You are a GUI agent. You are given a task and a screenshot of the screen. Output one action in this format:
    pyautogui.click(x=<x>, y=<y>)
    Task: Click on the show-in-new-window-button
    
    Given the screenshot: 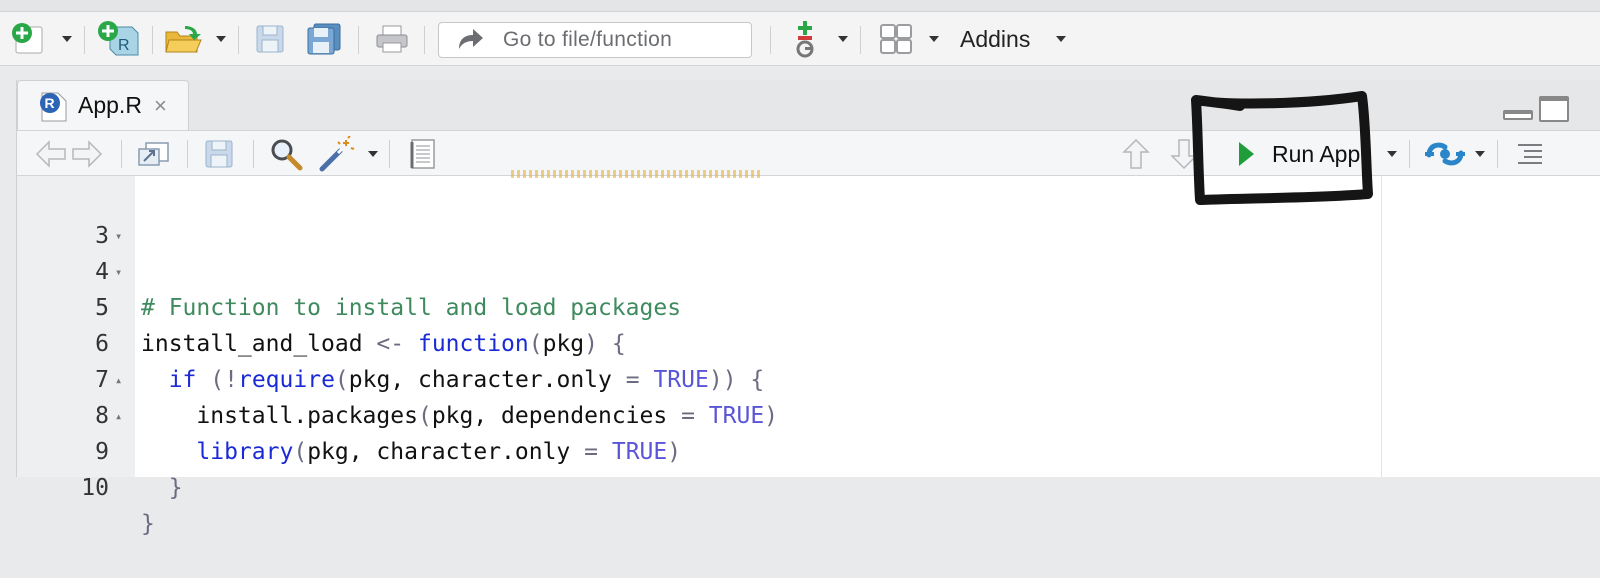 What is the action you would take?
    pyautogui.click(x=153, y=154)
    